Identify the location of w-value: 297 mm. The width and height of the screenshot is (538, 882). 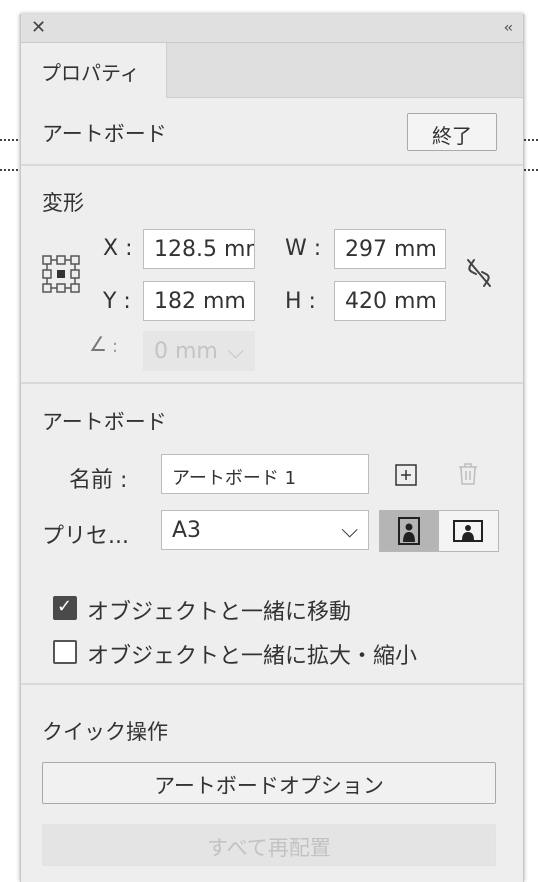
(391, 249).